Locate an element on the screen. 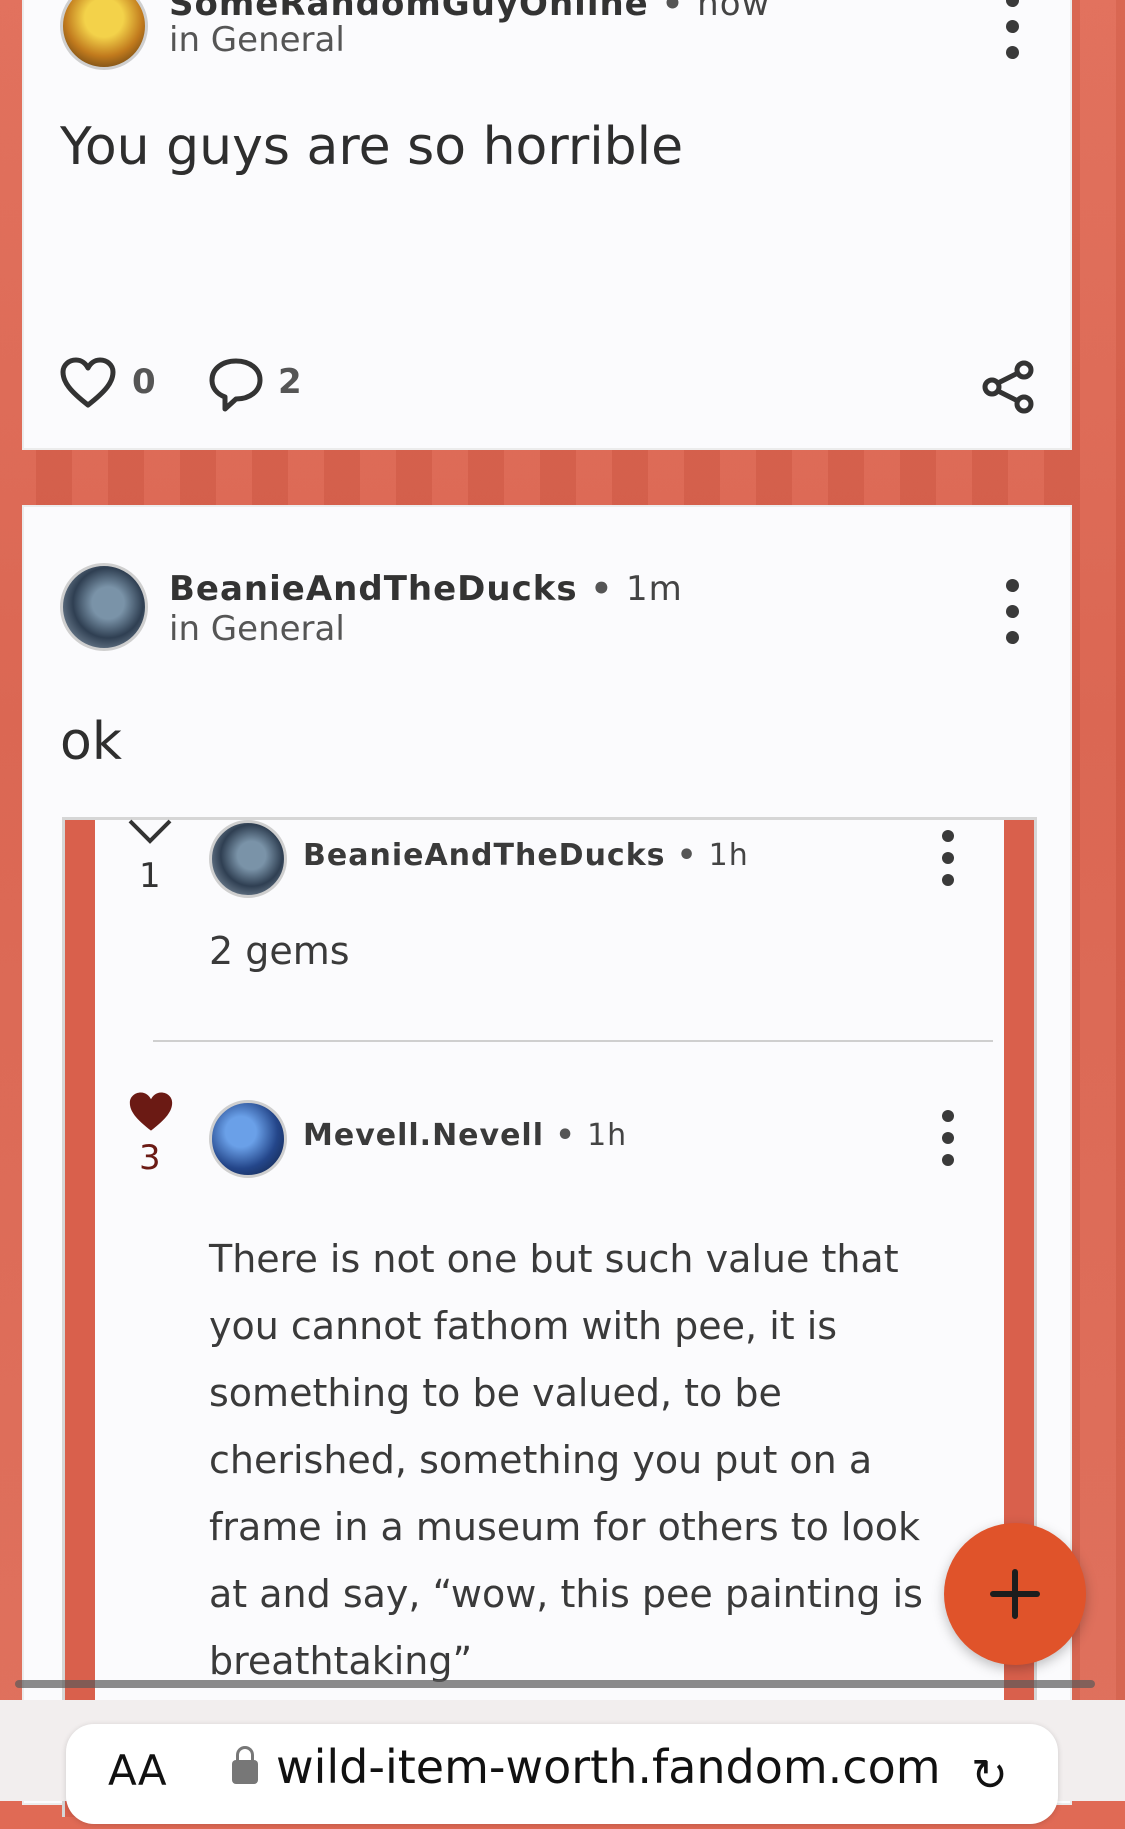 This screenshot has width=1125, height=1829. post-header-2: BeanieAndTheDucks • 1m is located at coordinates (426, 589).